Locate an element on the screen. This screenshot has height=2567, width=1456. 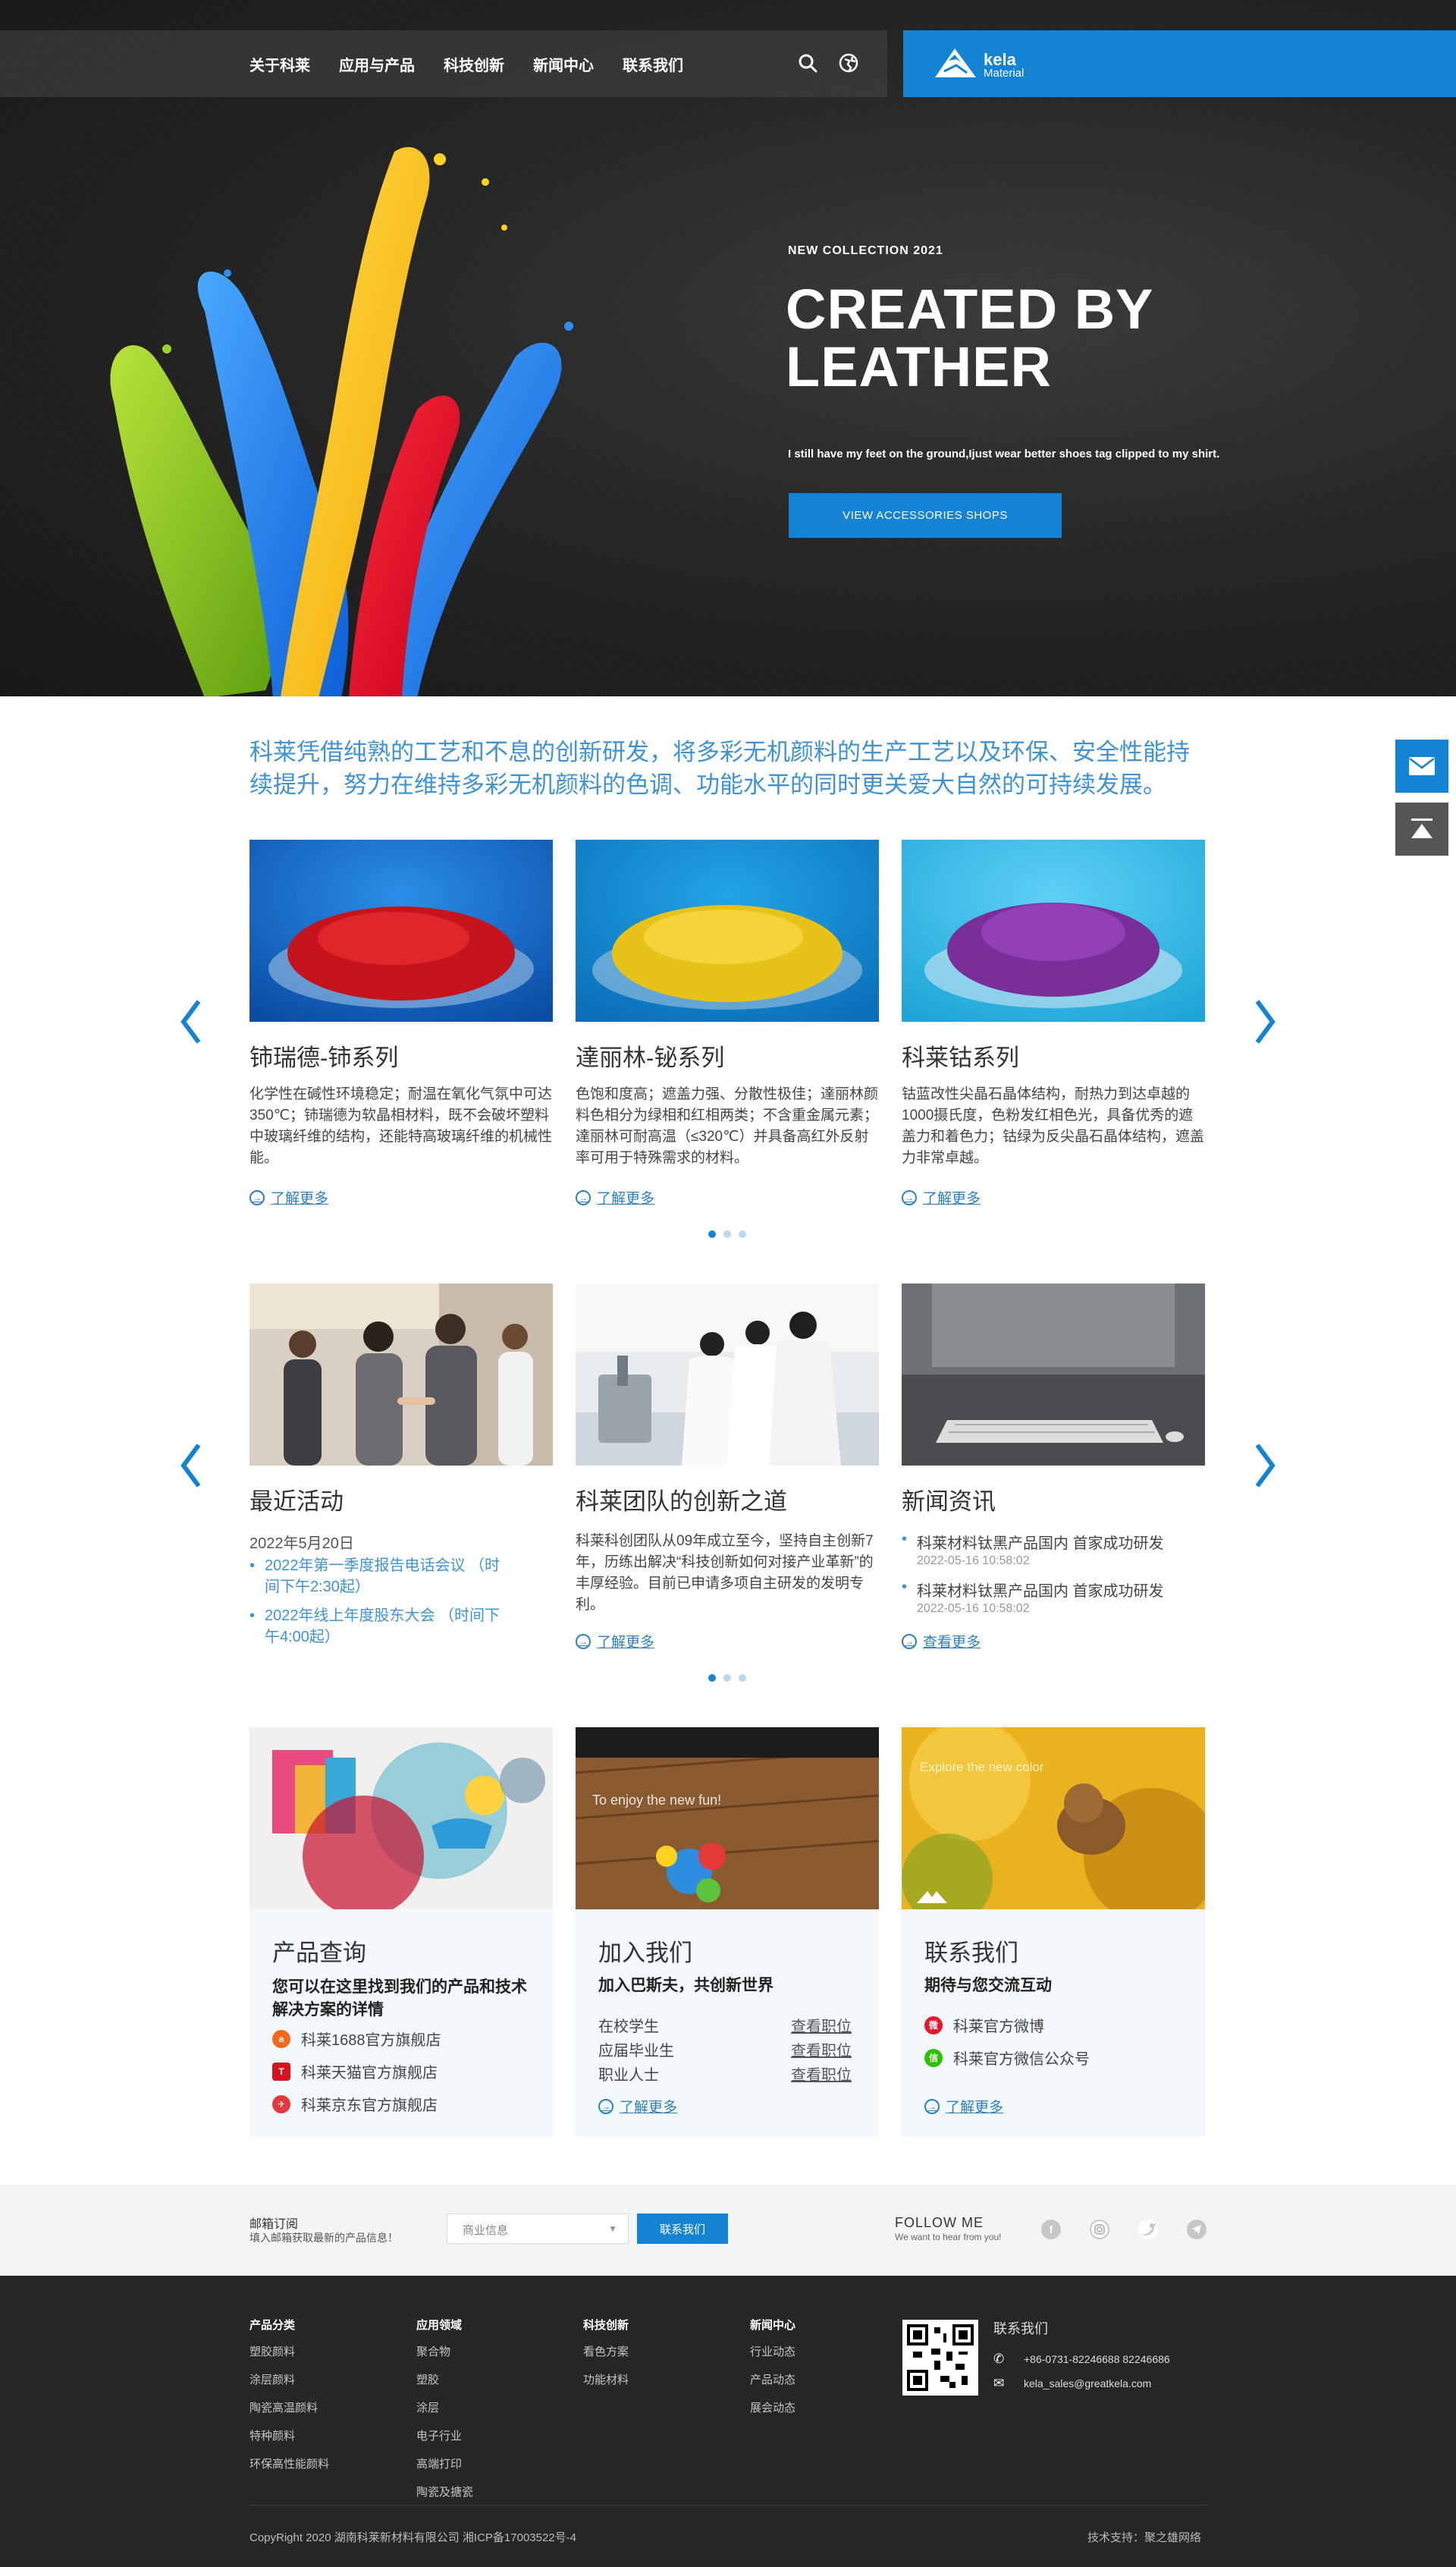
nav-item-news: 新闻中心 is located at coordinates (563, 64).